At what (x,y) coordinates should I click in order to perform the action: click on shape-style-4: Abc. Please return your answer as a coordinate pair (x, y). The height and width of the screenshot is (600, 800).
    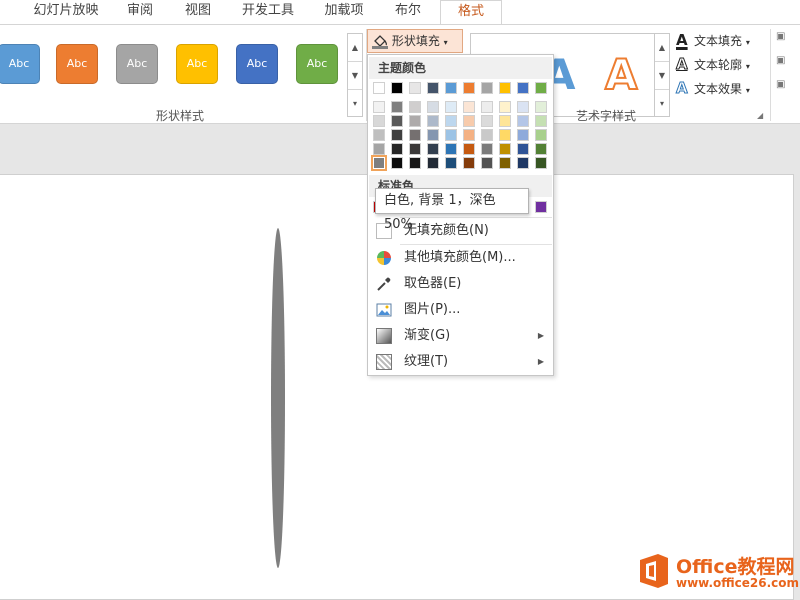
    Looking at the image, I should click on (197, 64).